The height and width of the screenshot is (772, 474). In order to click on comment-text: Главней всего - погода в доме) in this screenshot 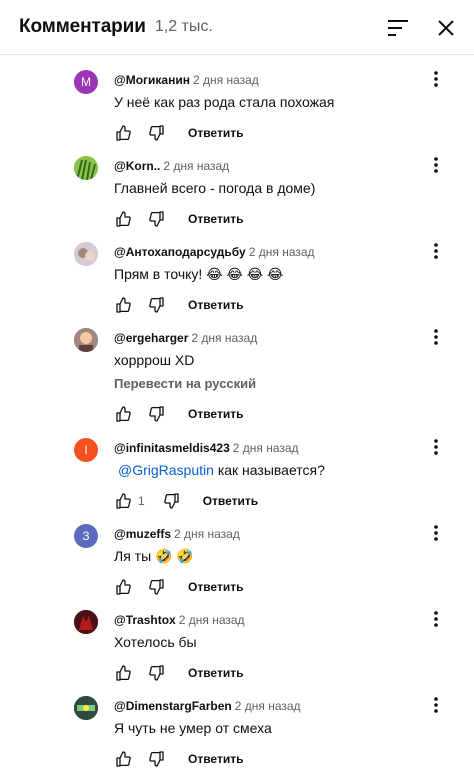, I will do `click(215, 188)`.